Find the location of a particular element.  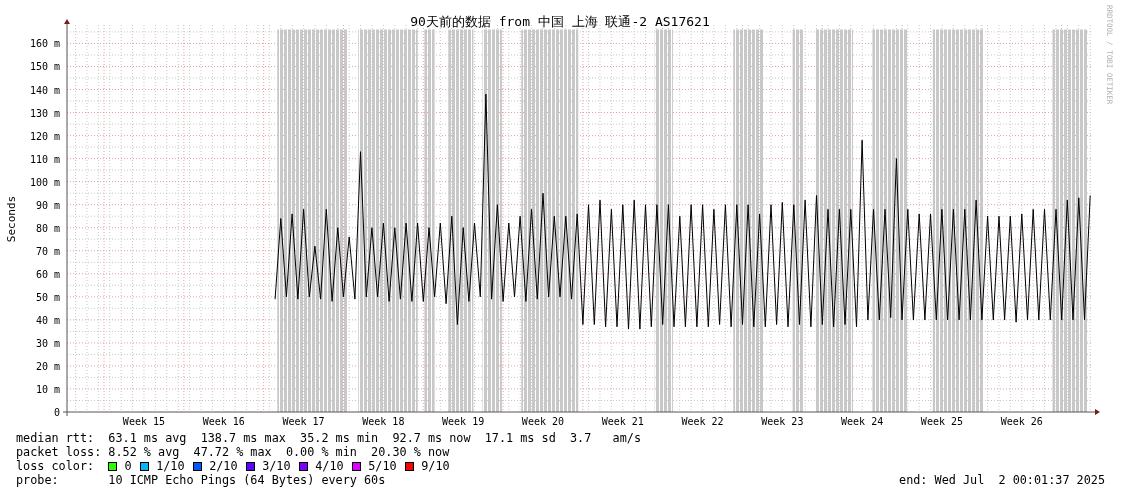

stat-label: loss color: is located at coordinates (56, 466).